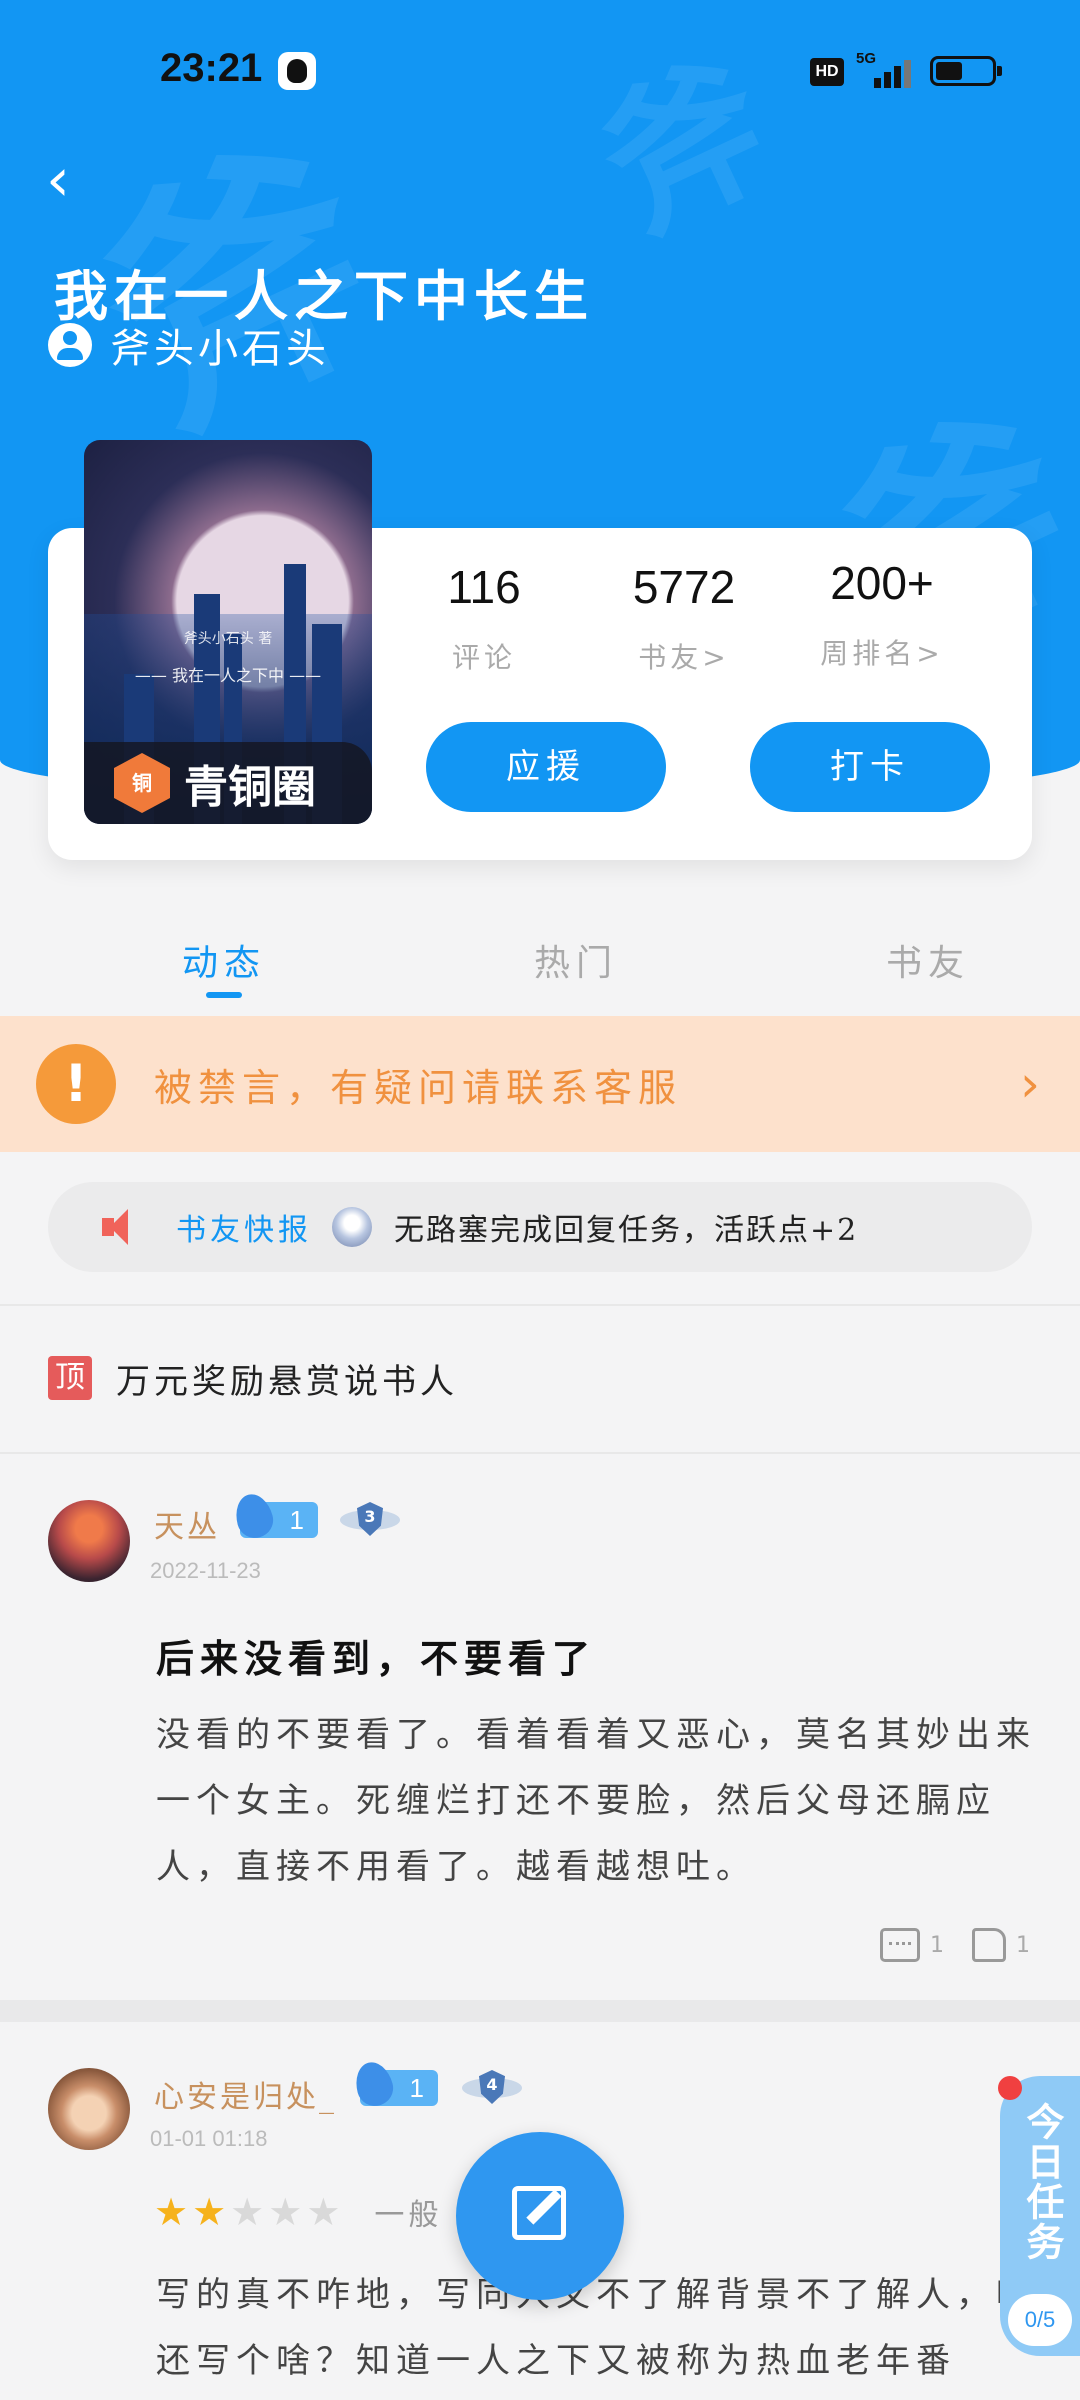 The image size is (1080, 2400). What do you see at coordinates (408, 2215) in the screenshot?
I see `rating-label: 一般` at bounding box center [408, 2215].